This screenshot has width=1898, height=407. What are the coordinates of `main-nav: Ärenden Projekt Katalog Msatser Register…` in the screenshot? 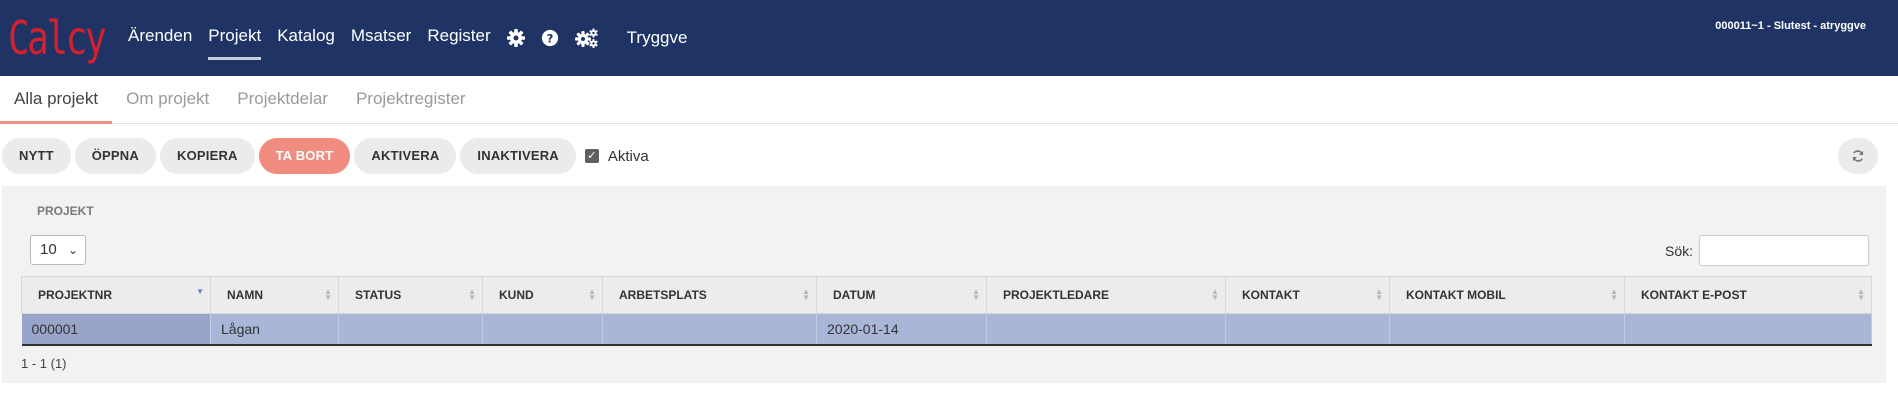 It's located at (403, 38).